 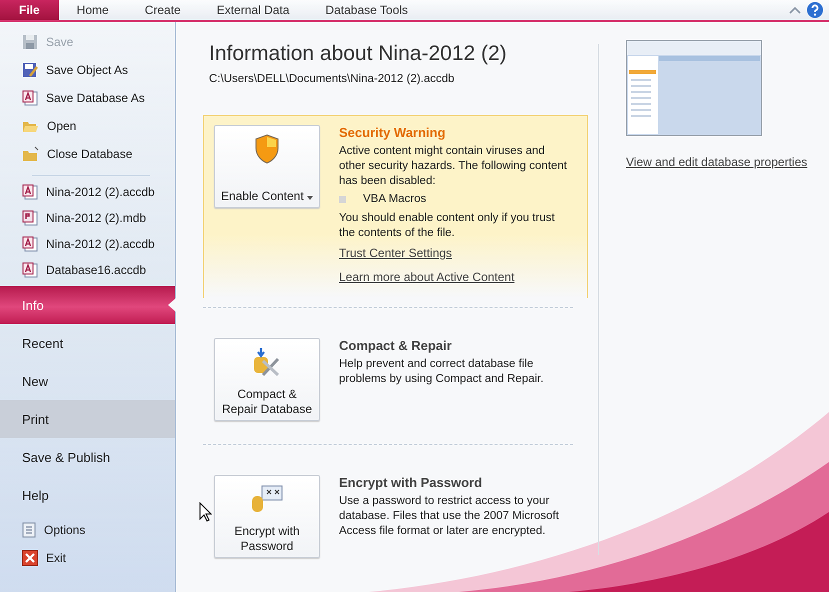 I want to click on mouse-pointer-icon, so click(x=205, y=512).